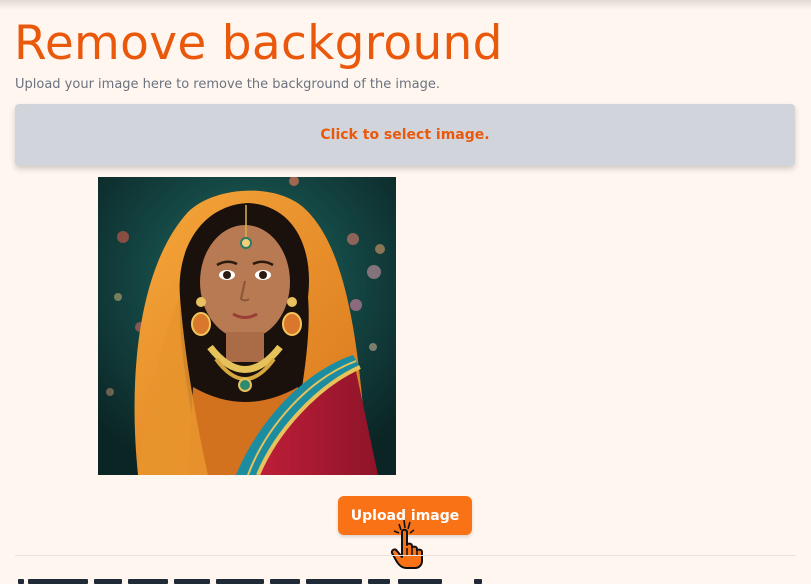 This screenshot has height=584, width=811. I want to click on top-shadow, so click(405, 5).